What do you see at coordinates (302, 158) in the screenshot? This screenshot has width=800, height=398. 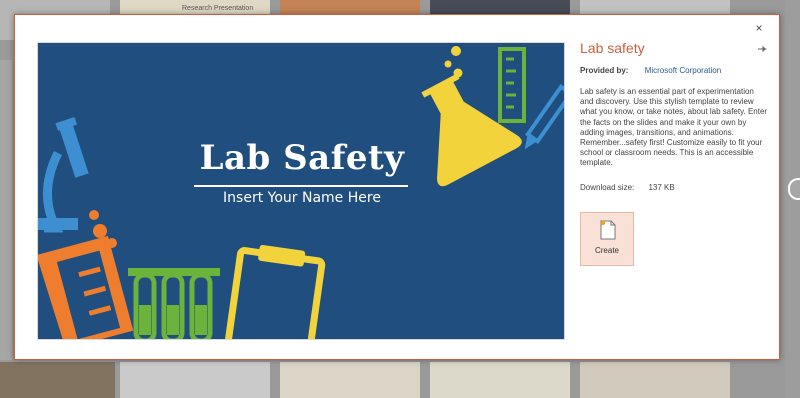 I see `slide-title: Lab Safety` at bounding box center [302, 158].